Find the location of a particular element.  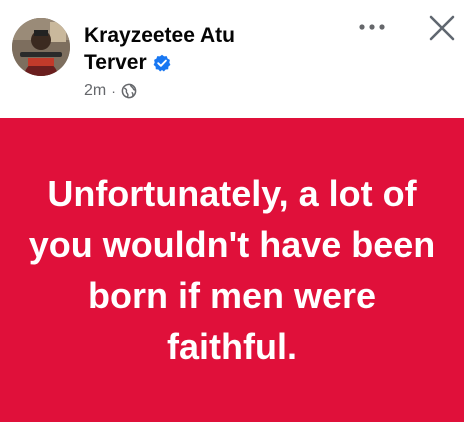

close-icon is located at coordinates (442, 28).